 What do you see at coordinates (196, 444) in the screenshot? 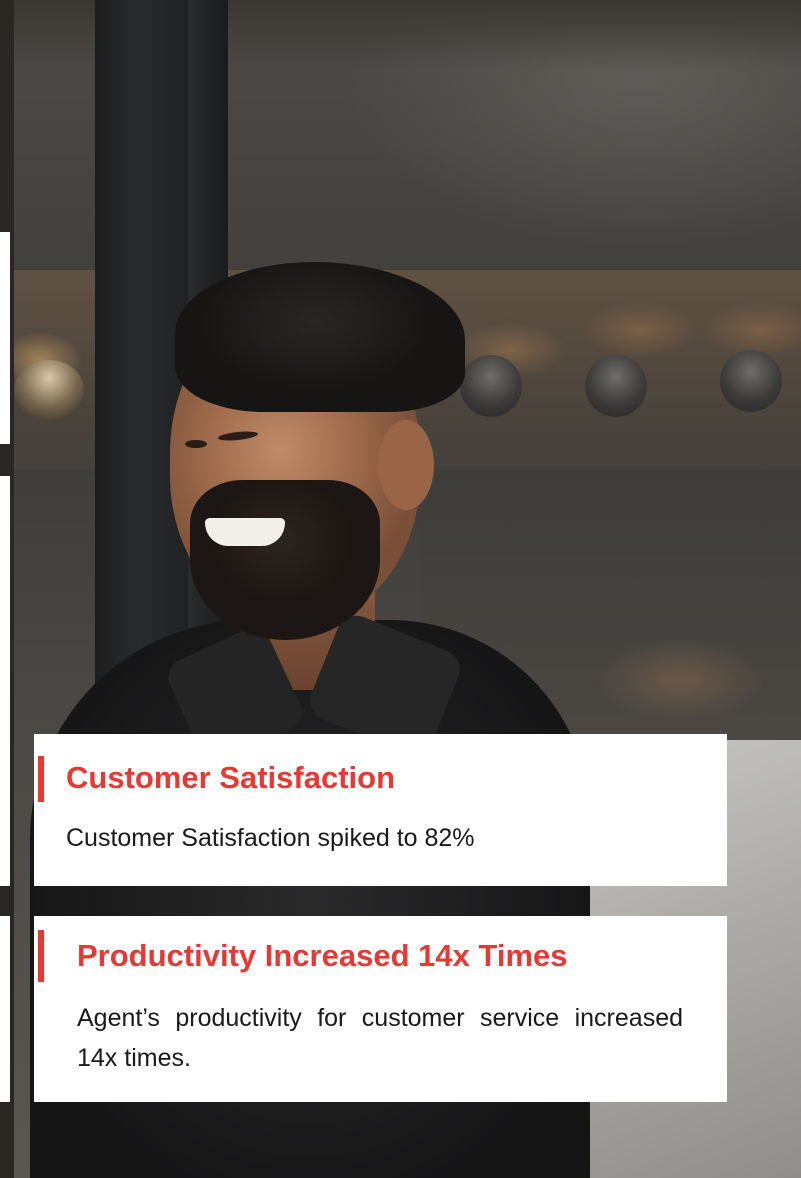
I see `person-eye` at bounding box center [196, 444].